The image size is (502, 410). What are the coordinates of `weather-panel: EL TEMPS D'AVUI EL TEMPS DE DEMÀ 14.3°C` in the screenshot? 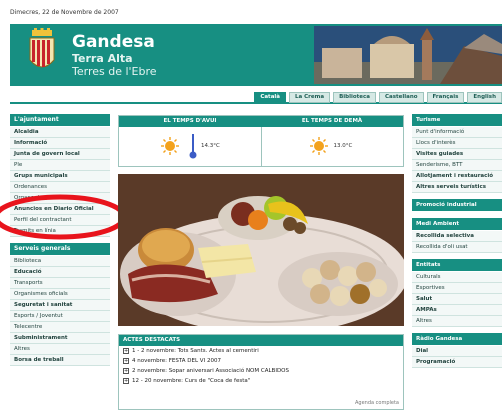 It's located at (261, 141).